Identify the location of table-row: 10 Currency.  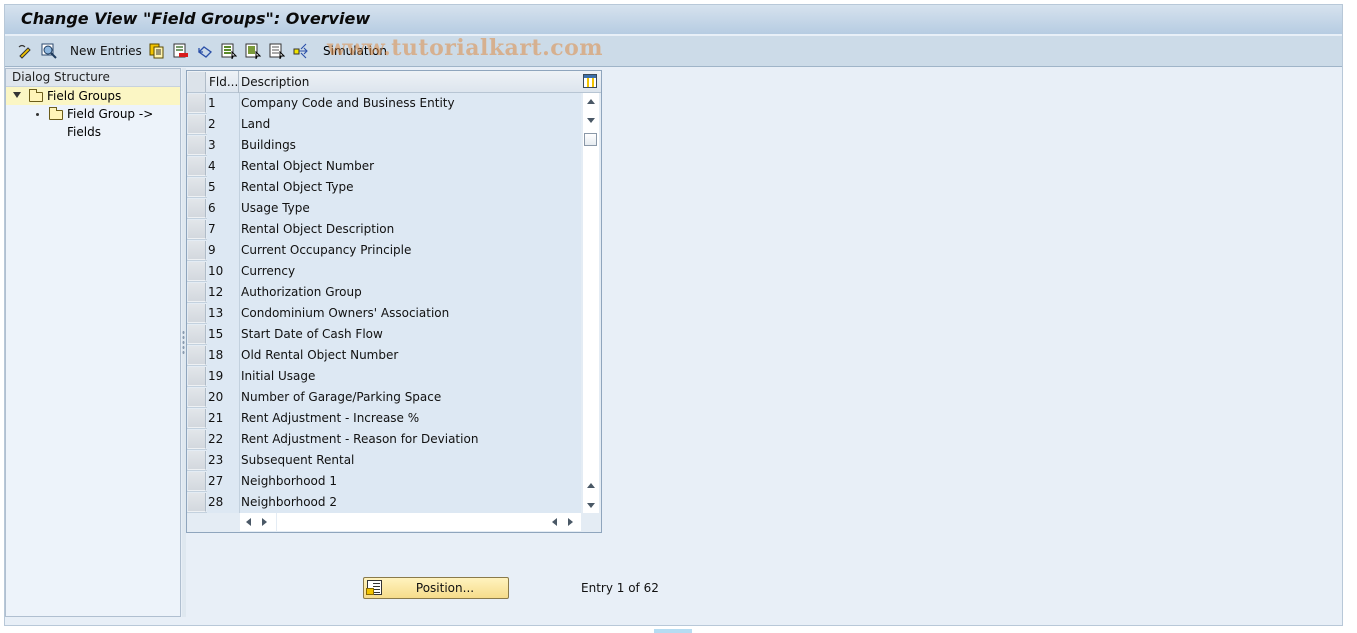
(384, 271).